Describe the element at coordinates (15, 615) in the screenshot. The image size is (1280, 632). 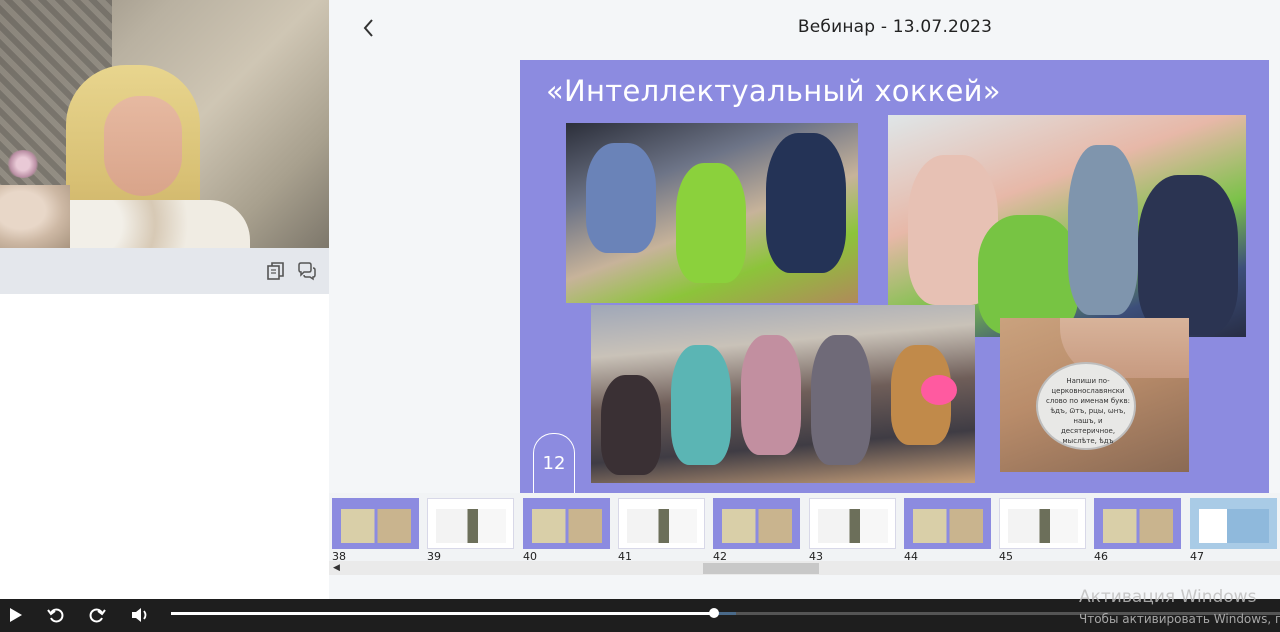
I see `play-icon` at that location.